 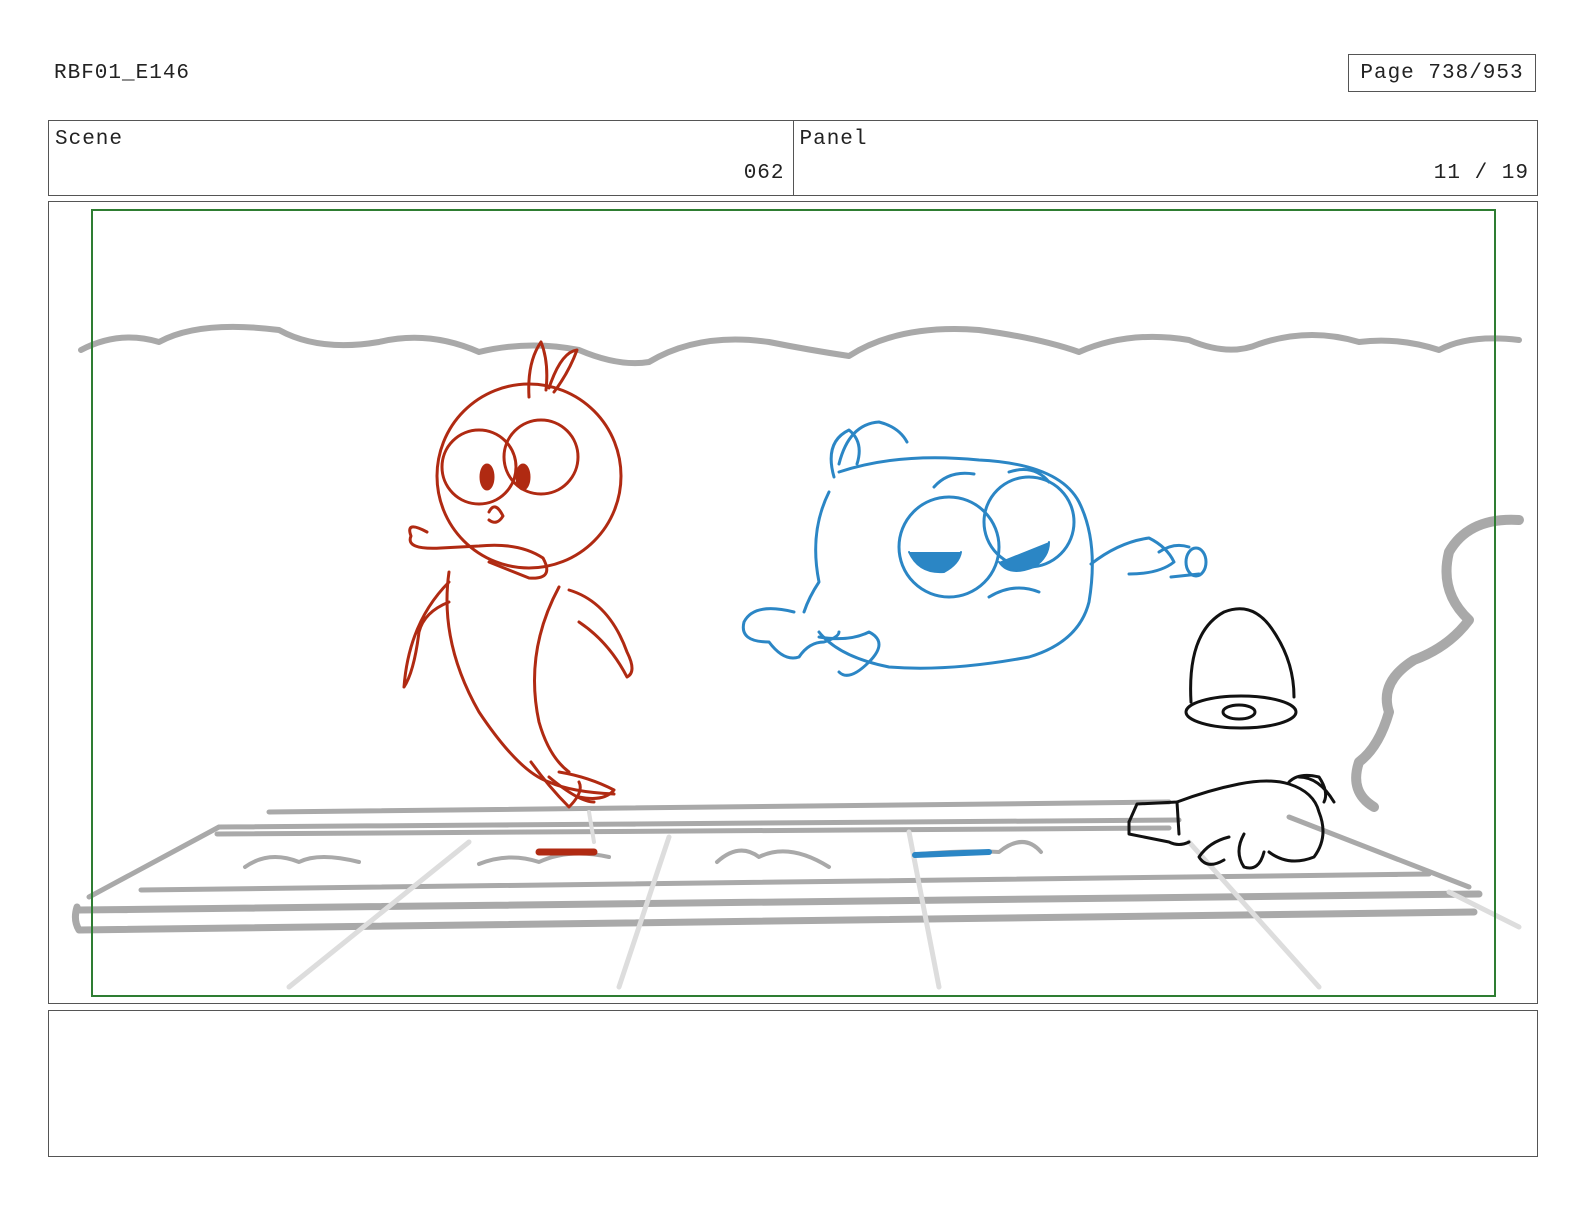 What do you see at coordinates (1437, 663) in the screenshot?
I see `background-cloud-right` at bounding box center [1437, 663].